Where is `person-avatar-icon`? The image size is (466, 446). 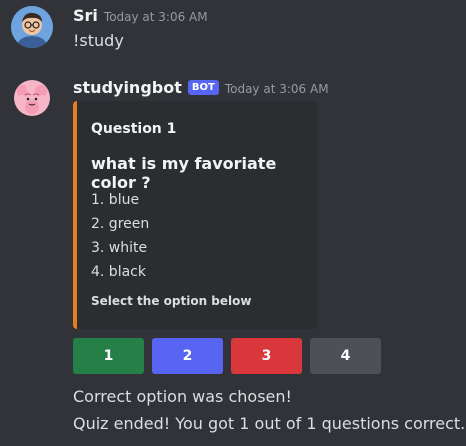 person-avatar-icon is located at coordinates (32, 27).